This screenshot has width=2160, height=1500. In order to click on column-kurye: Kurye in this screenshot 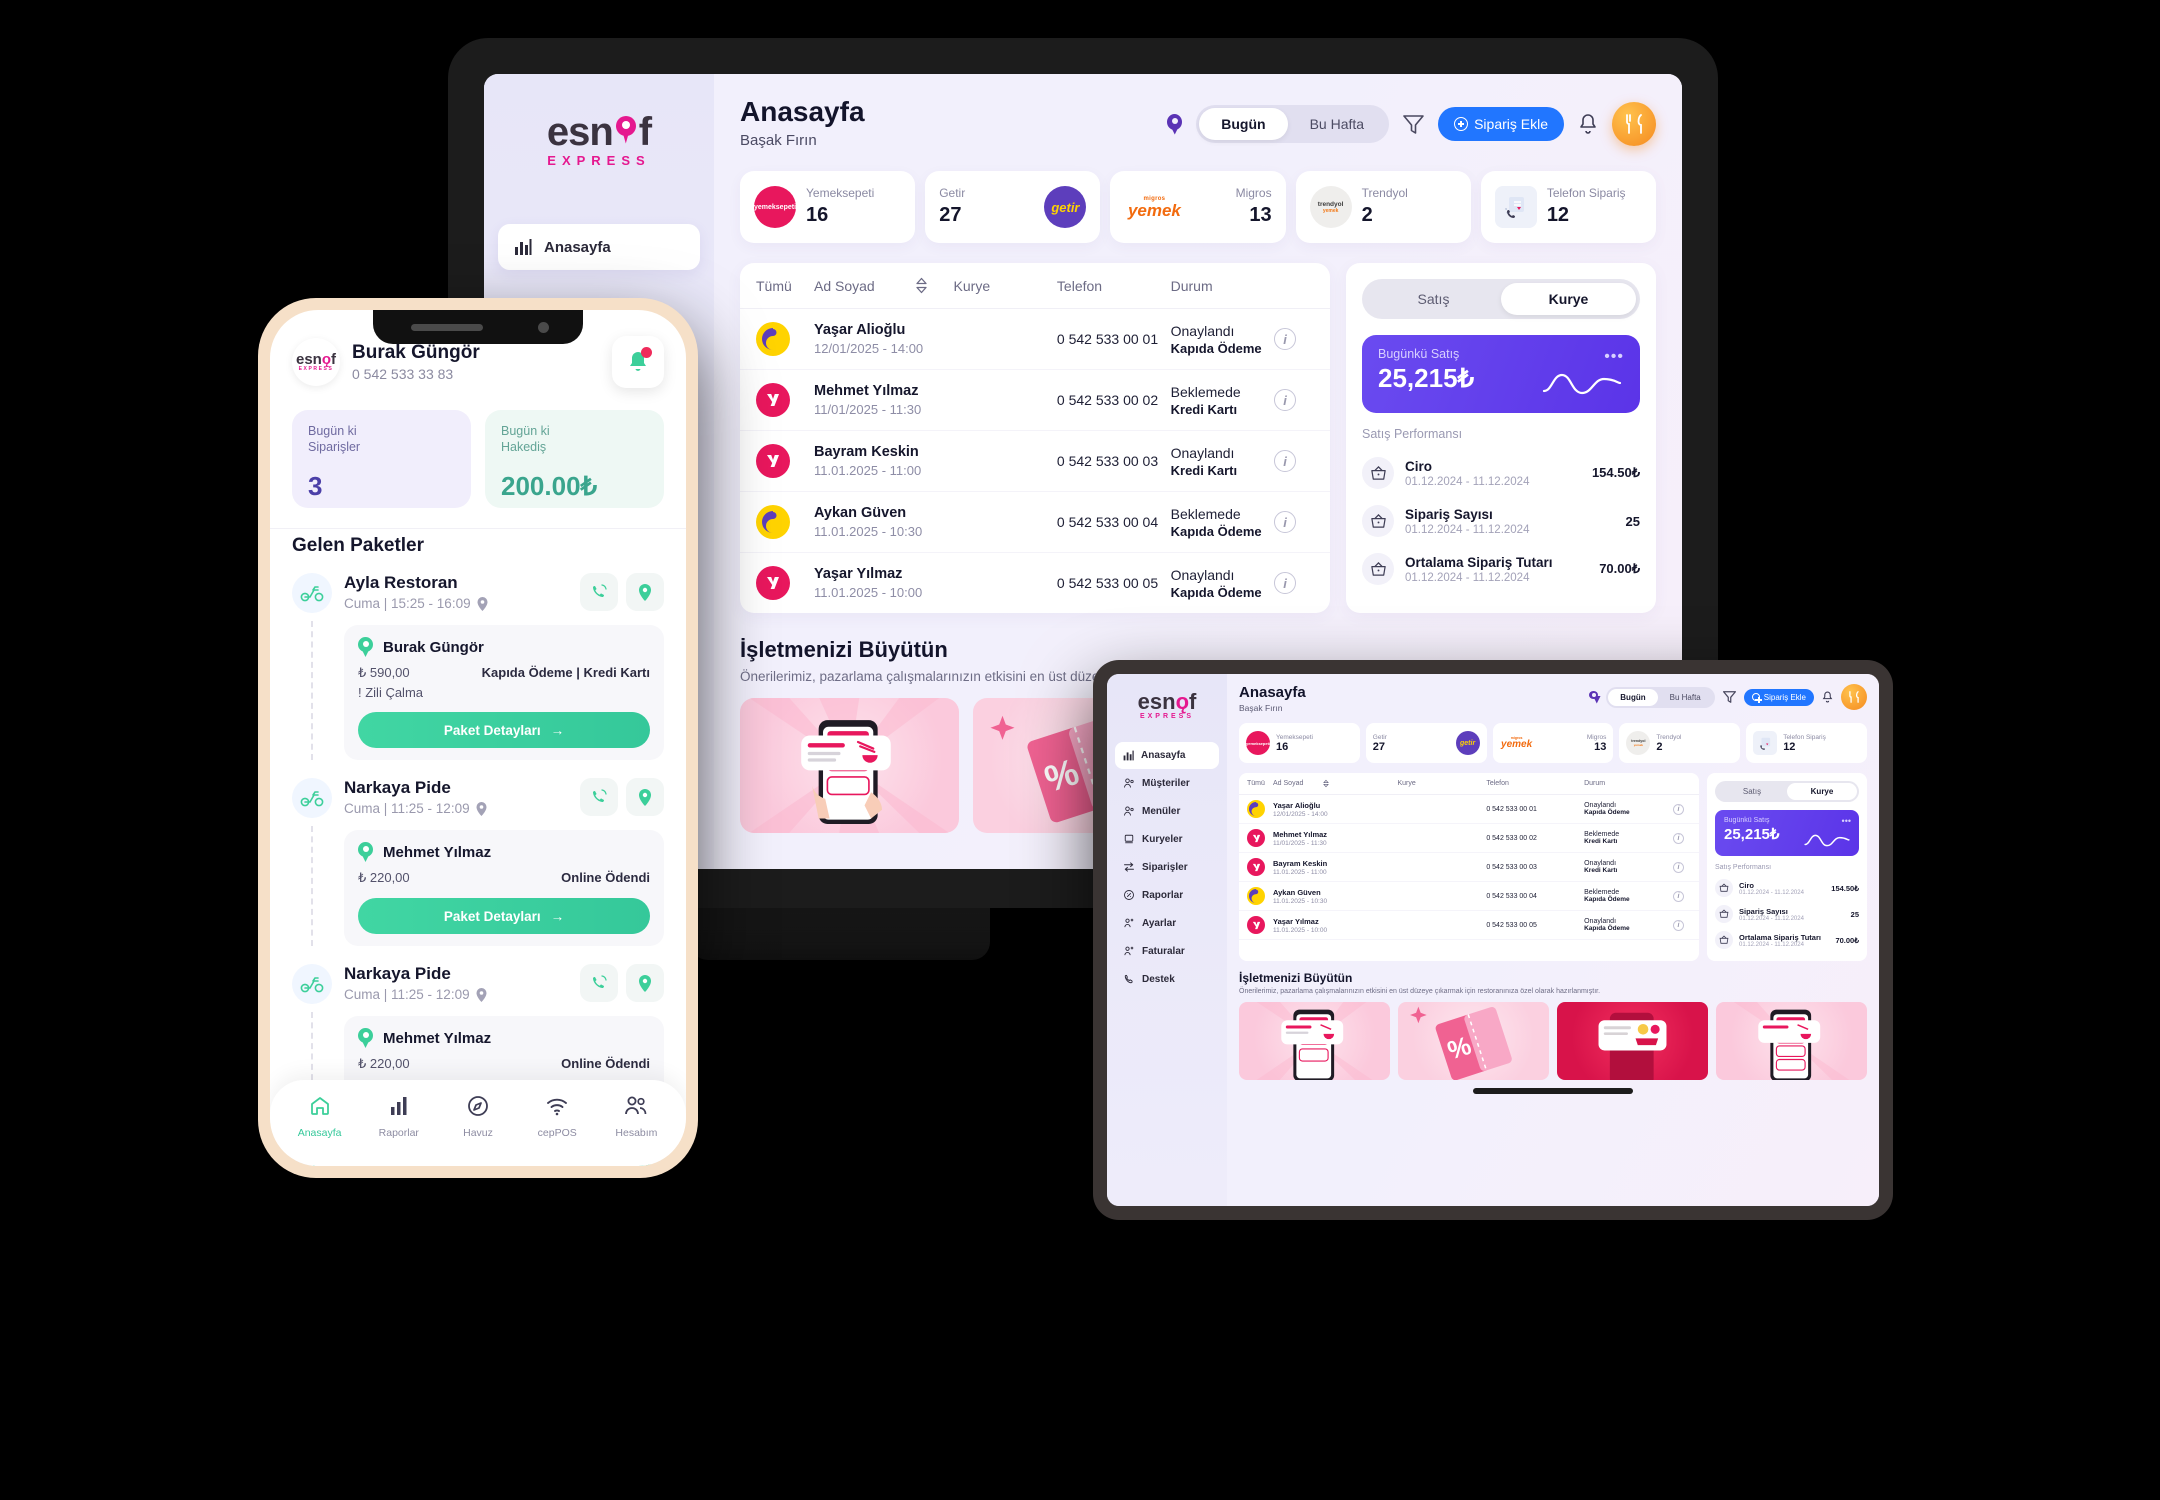, I will do `click(1406, 783)`.